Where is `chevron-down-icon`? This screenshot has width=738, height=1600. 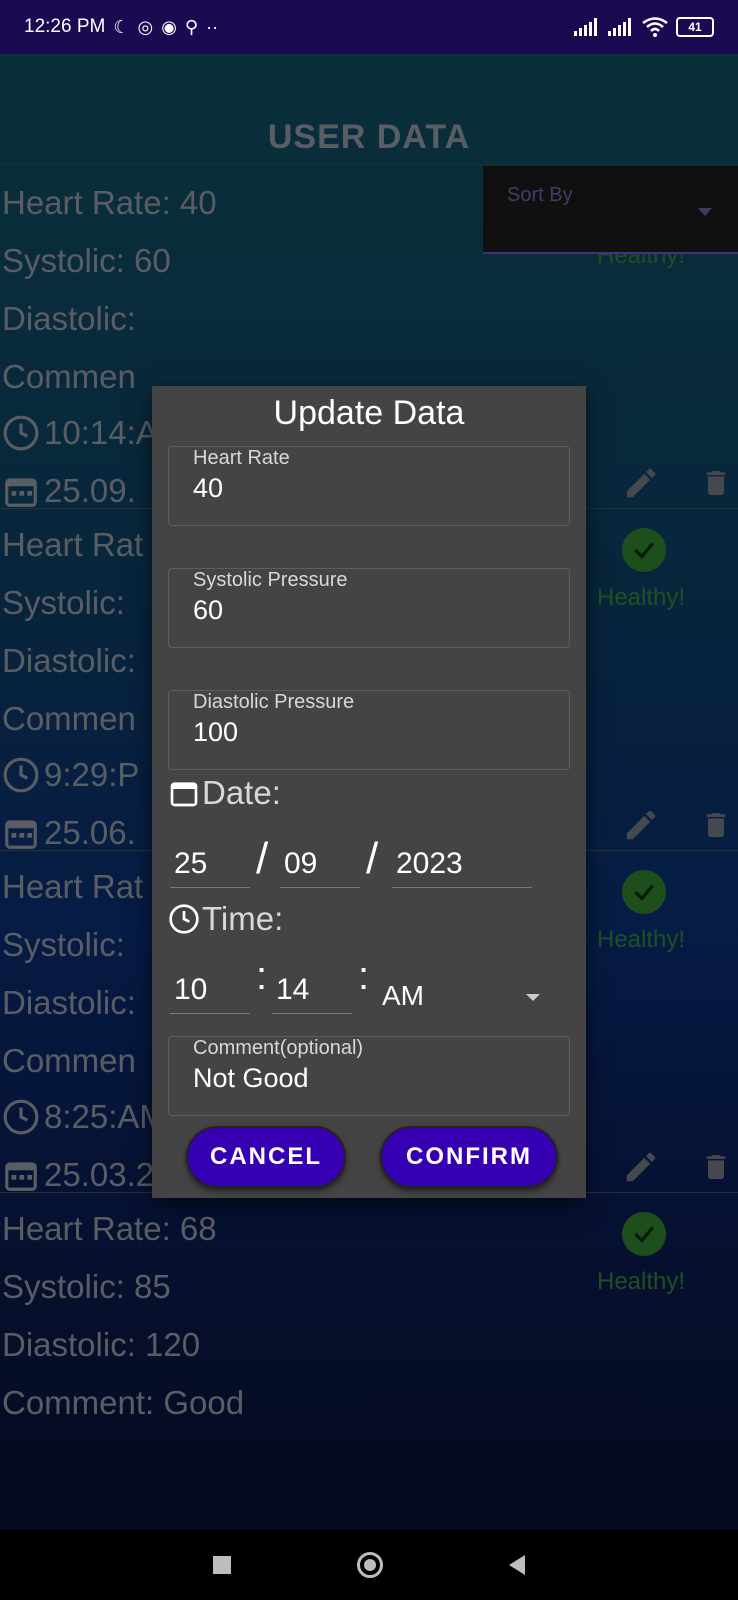
chevron-down-icon is located at coordinates (533, 997).